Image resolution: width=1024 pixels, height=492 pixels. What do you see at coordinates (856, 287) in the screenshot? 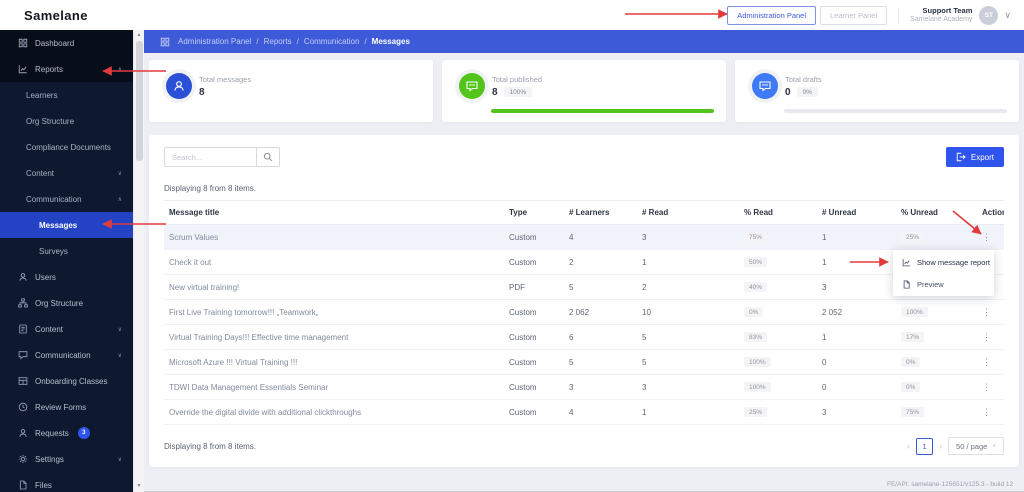
I see `cell-unread: 3` at bounding box center [856, 287].